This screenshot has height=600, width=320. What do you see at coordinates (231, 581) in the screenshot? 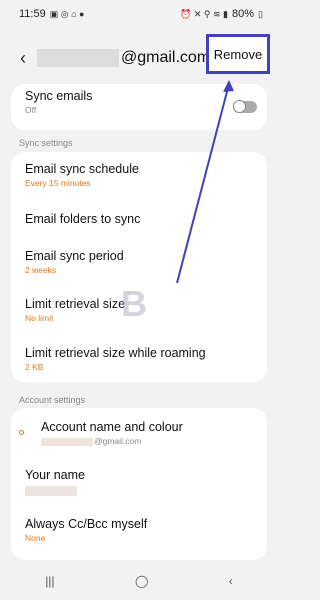
I see `nav-back-icon: ‹` at bounding box center [231, 581].